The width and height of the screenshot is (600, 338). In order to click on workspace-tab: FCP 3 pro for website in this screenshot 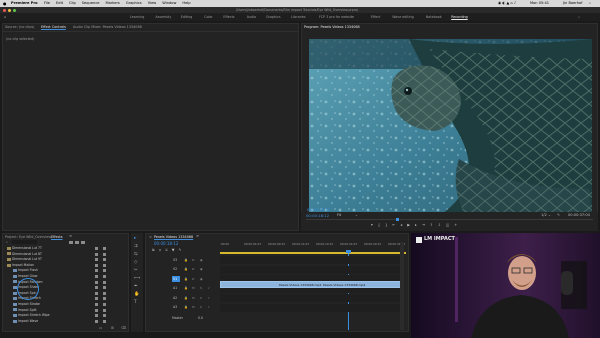, I will do `click(336, 17)`.